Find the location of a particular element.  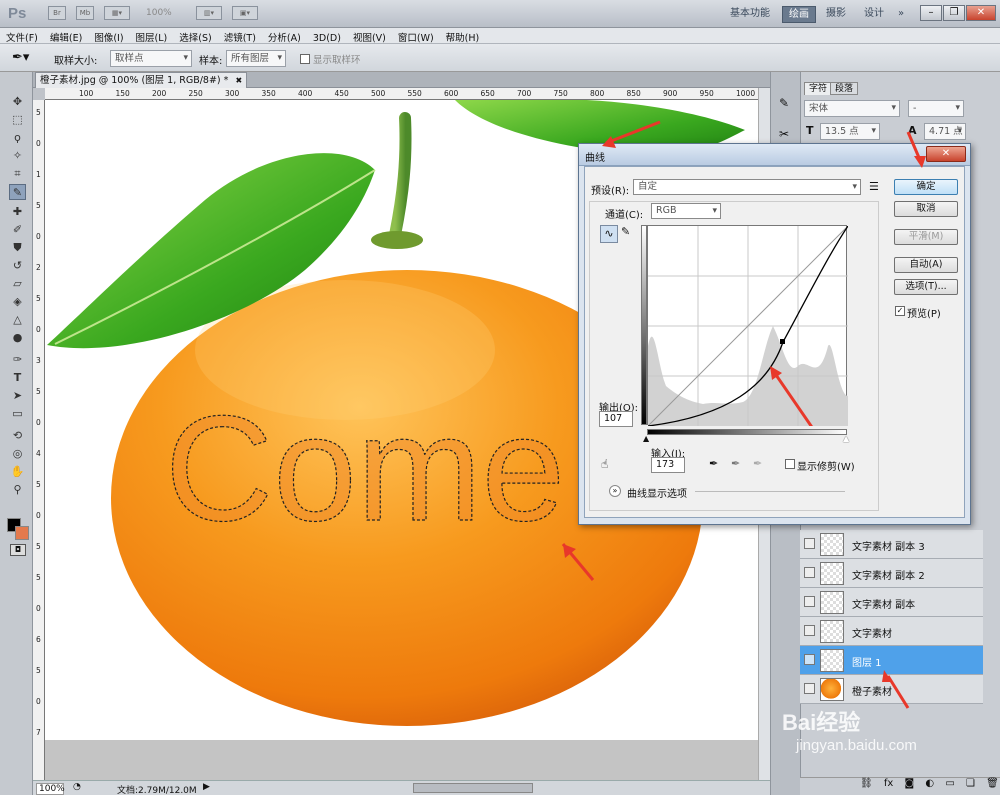

eye-icon is located at coordinates (809, 688).